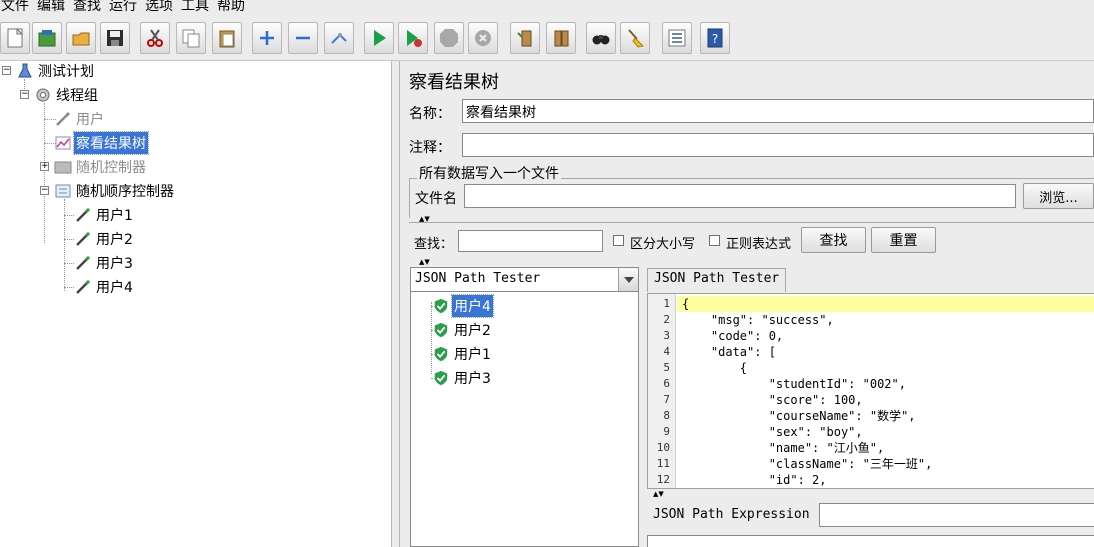  What do you see at coordinates (666, 367) in the screenshot?
I see `line-number: 5` at bounding box center [666, 367].